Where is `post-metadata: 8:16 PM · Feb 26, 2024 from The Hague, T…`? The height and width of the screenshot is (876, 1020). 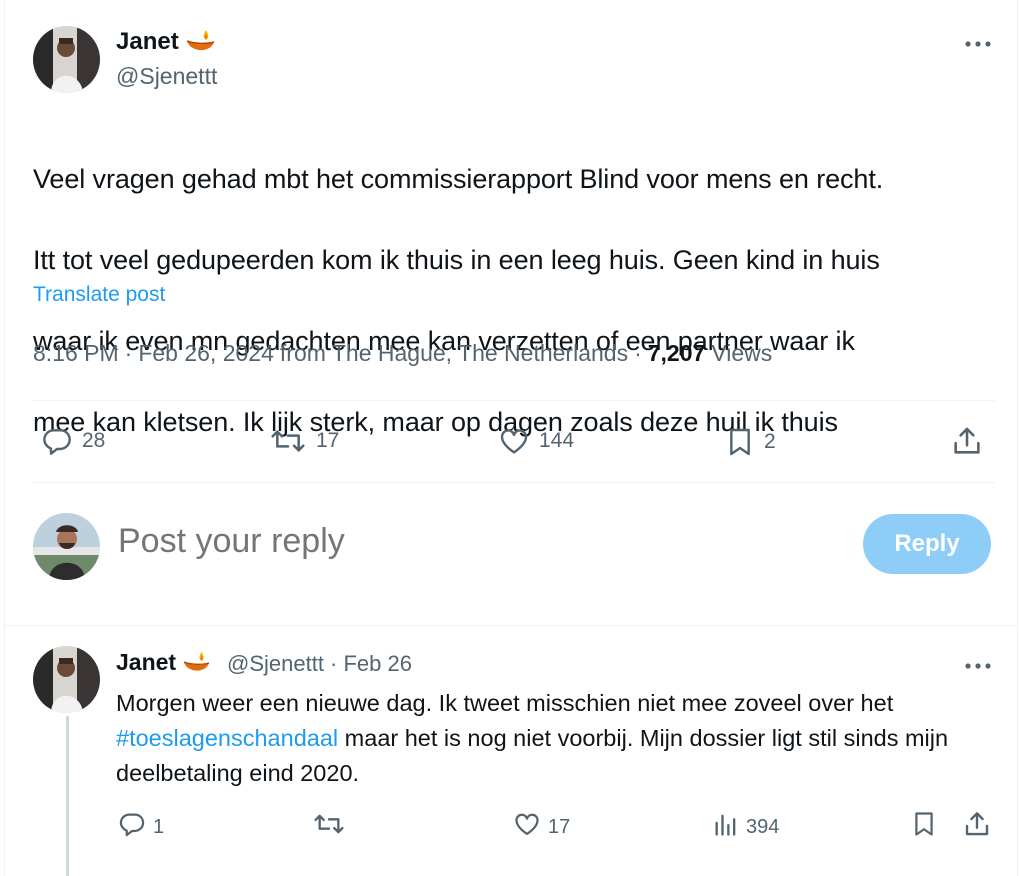
post-metadata: 8:16 PM · Feb 26, 2024 from The Hague, T… is located at coordinates (402, 353).